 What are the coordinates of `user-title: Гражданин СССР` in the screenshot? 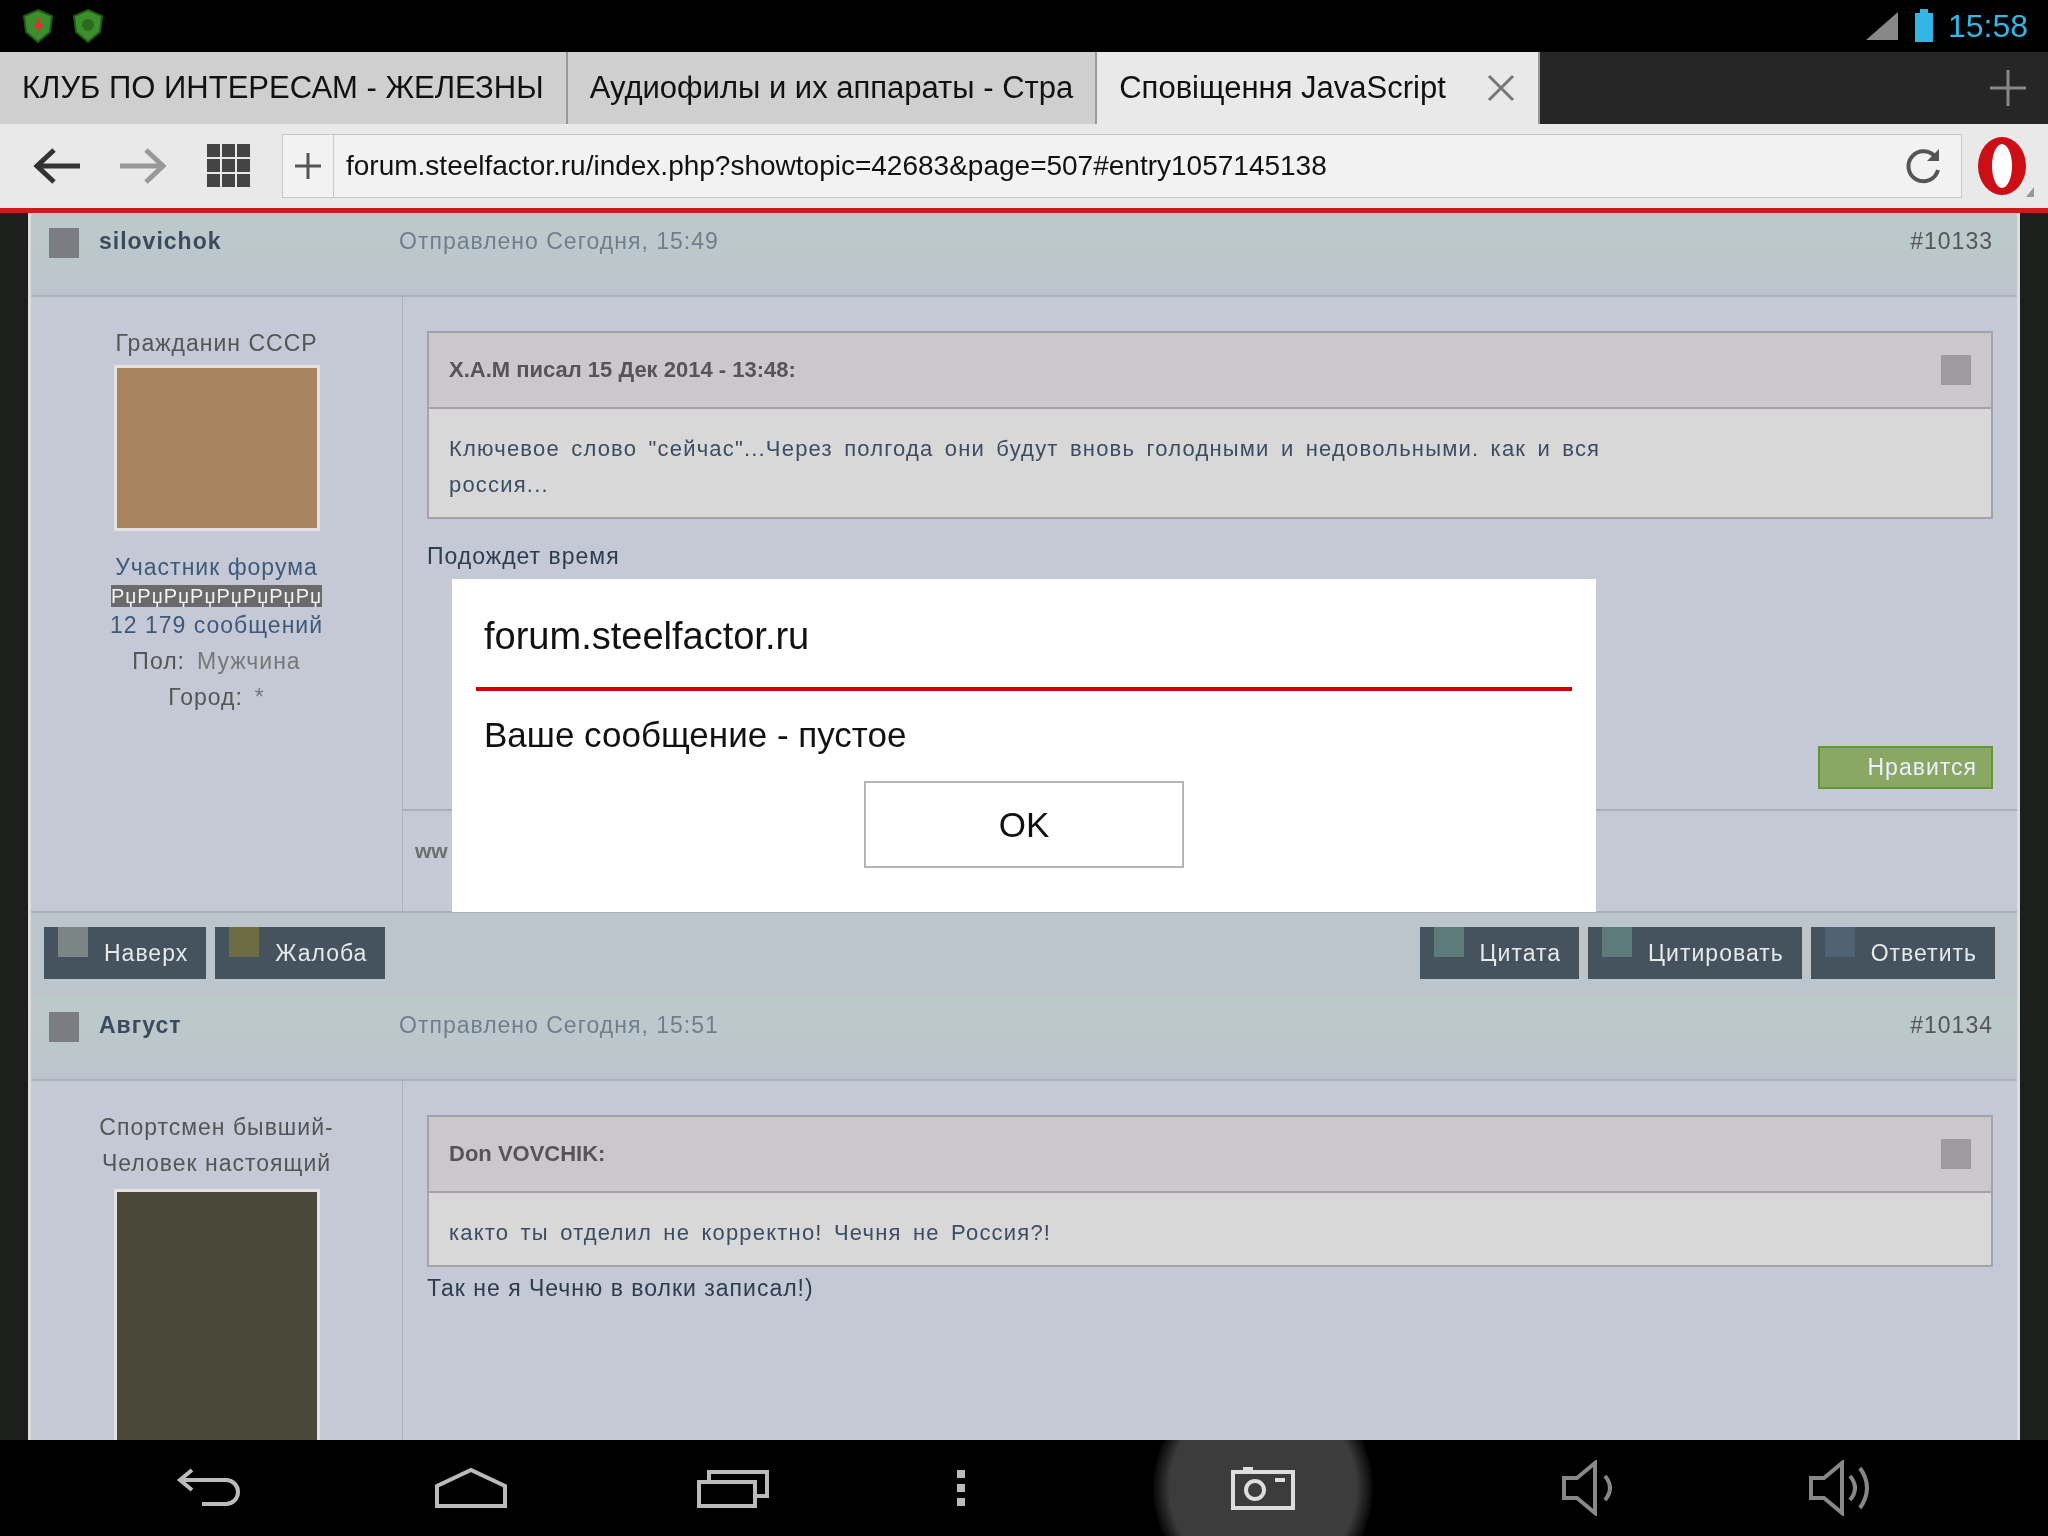 It's located at (216, 343).